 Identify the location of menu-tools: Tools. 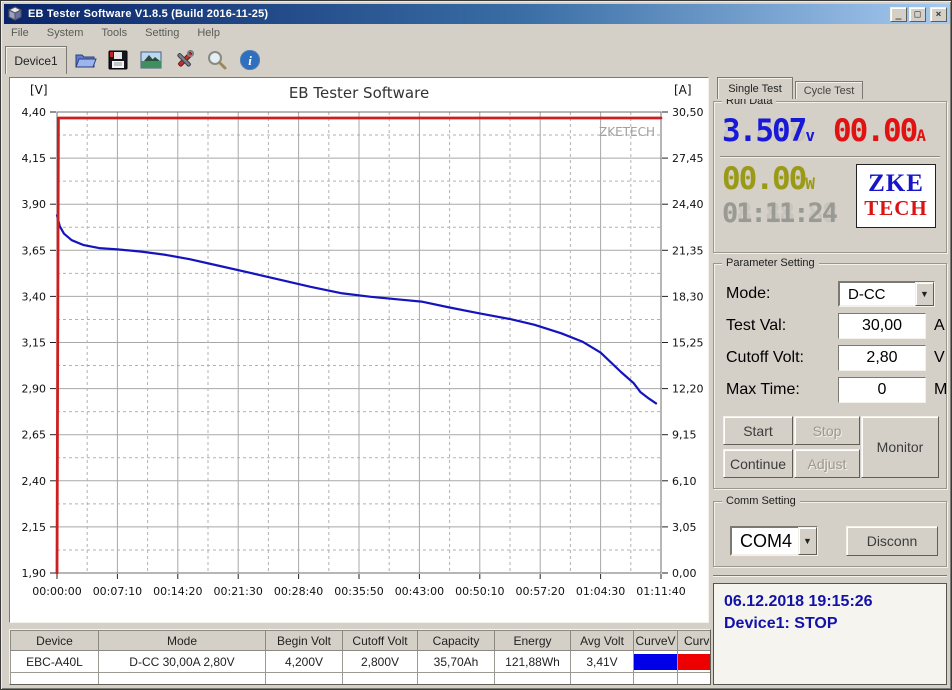
(114, 33).